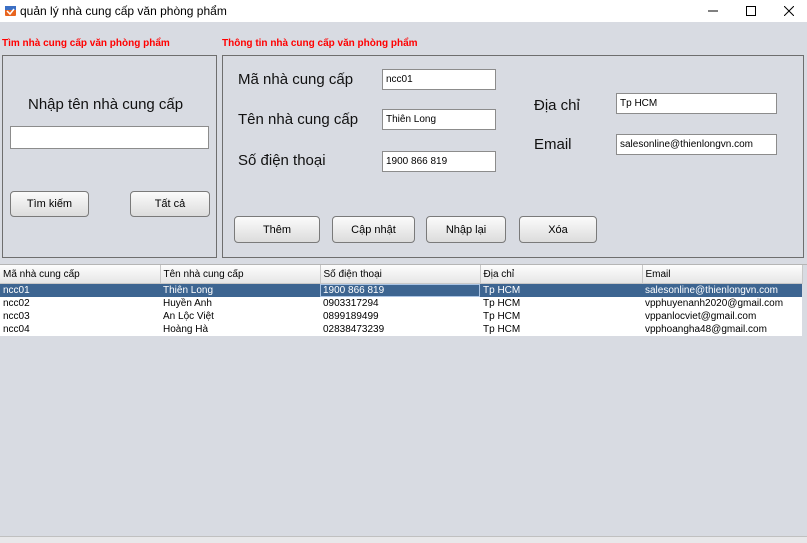 The height and width of the screenshot is (543, 807). I want to click on table-cell: vpphoangha48@gmail.com, so click(722, 329).